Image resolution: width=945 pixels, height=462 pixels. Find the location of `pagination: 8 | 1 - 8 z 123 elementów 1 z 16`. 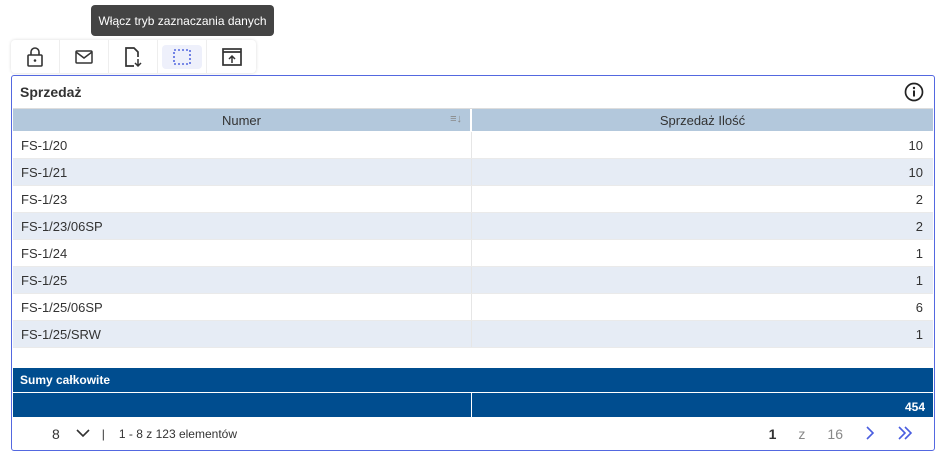

pagination: 8 | 1 - 8 z 123 elementów 1 z 16 is located at coordinates (473, 434).